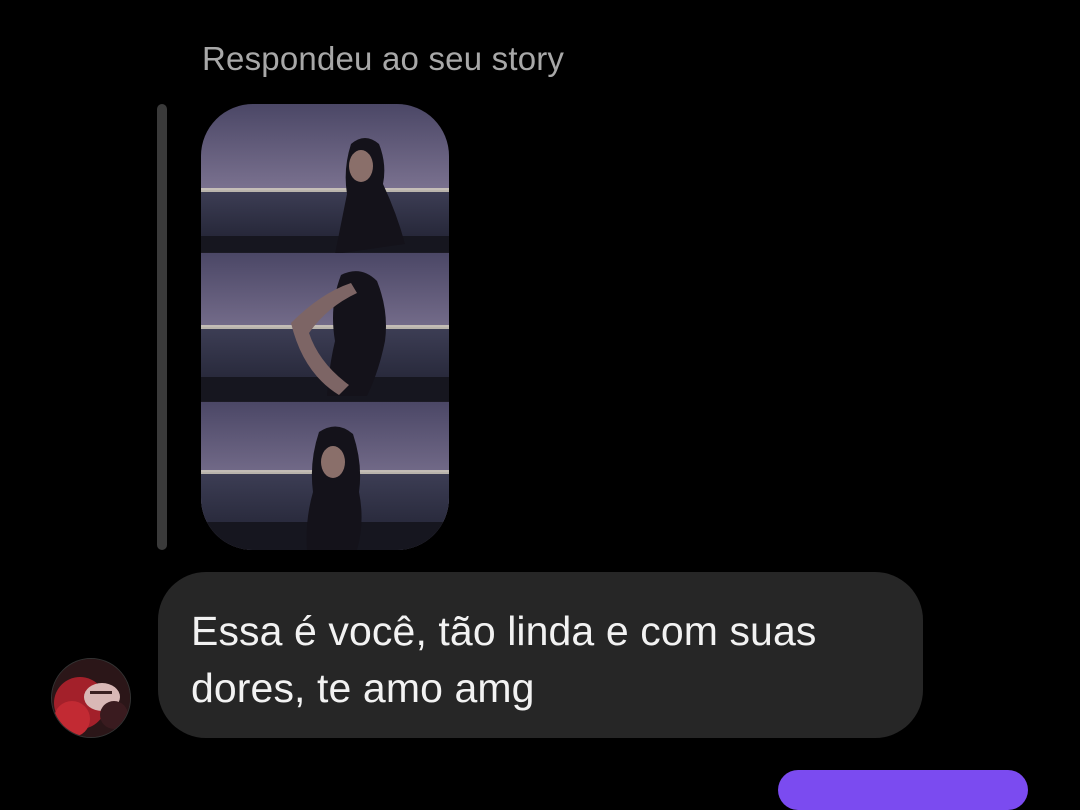  I want to click on sender-avatar, so click(91, 698).